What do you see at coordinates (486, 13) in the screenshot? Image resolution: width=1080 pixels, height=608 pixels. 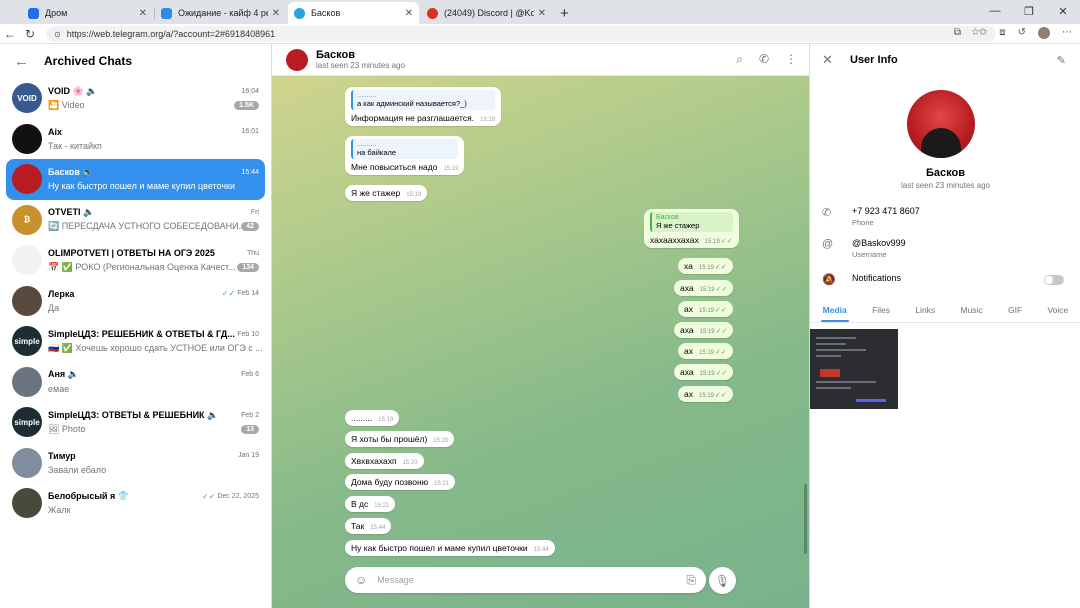 I see `browser-tab: (24049) Discord | @Korney ✕` at bounding box center [486, 13].